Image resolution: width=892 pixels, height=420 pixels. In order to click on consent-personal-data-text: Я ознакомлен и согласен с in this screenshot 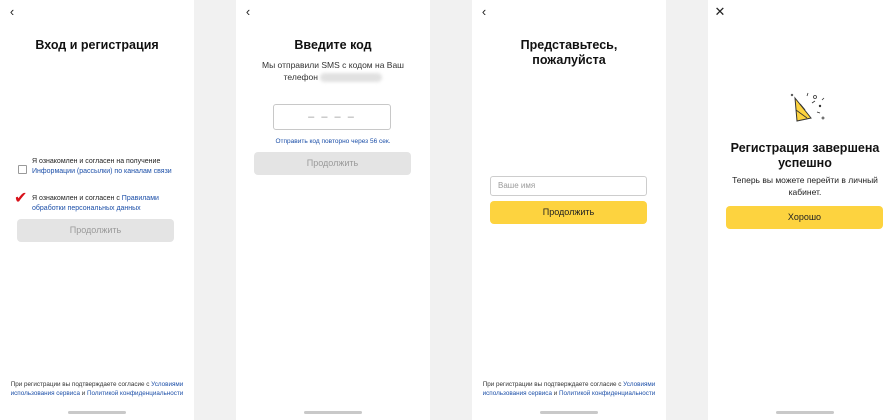, I will do `click(77, 198)`.